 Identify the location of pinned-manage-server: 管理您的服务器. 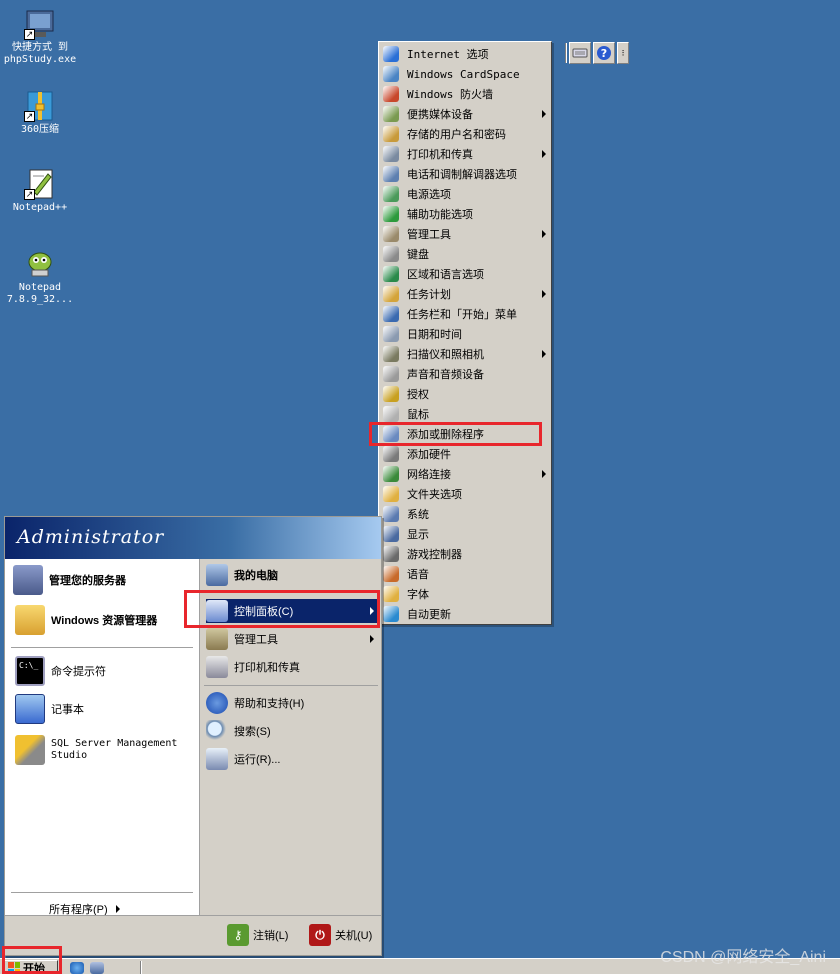
(69, 580).